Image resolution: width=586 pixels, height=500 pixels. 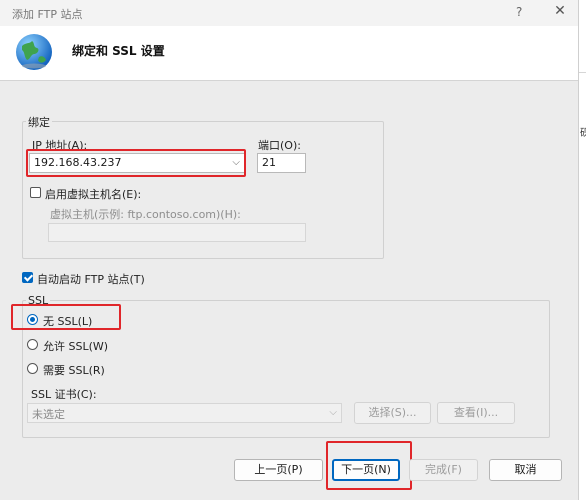 What do you see at coordinates (443, 470) in the screenshot?
I see `finish-button: 完成(F)` at bounding box center [443, 470].